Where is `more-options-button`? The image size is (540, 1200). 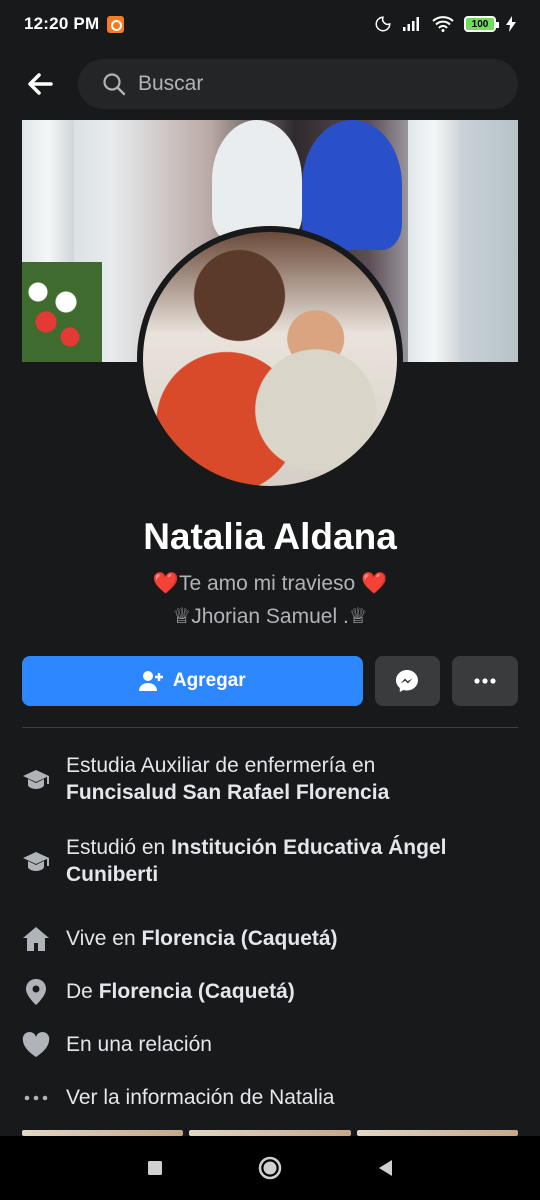
more-options-button is located at coordinates (485, 681).